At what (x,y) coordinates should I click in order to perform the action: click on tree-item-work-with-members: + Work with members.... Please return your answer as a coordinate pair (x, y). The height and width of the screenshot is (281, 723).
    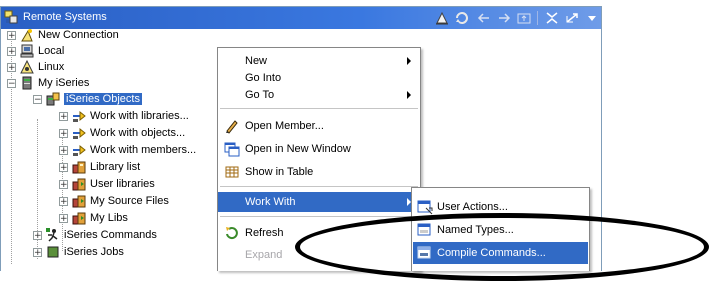
    Looking at the image, I should click on (127, 150).